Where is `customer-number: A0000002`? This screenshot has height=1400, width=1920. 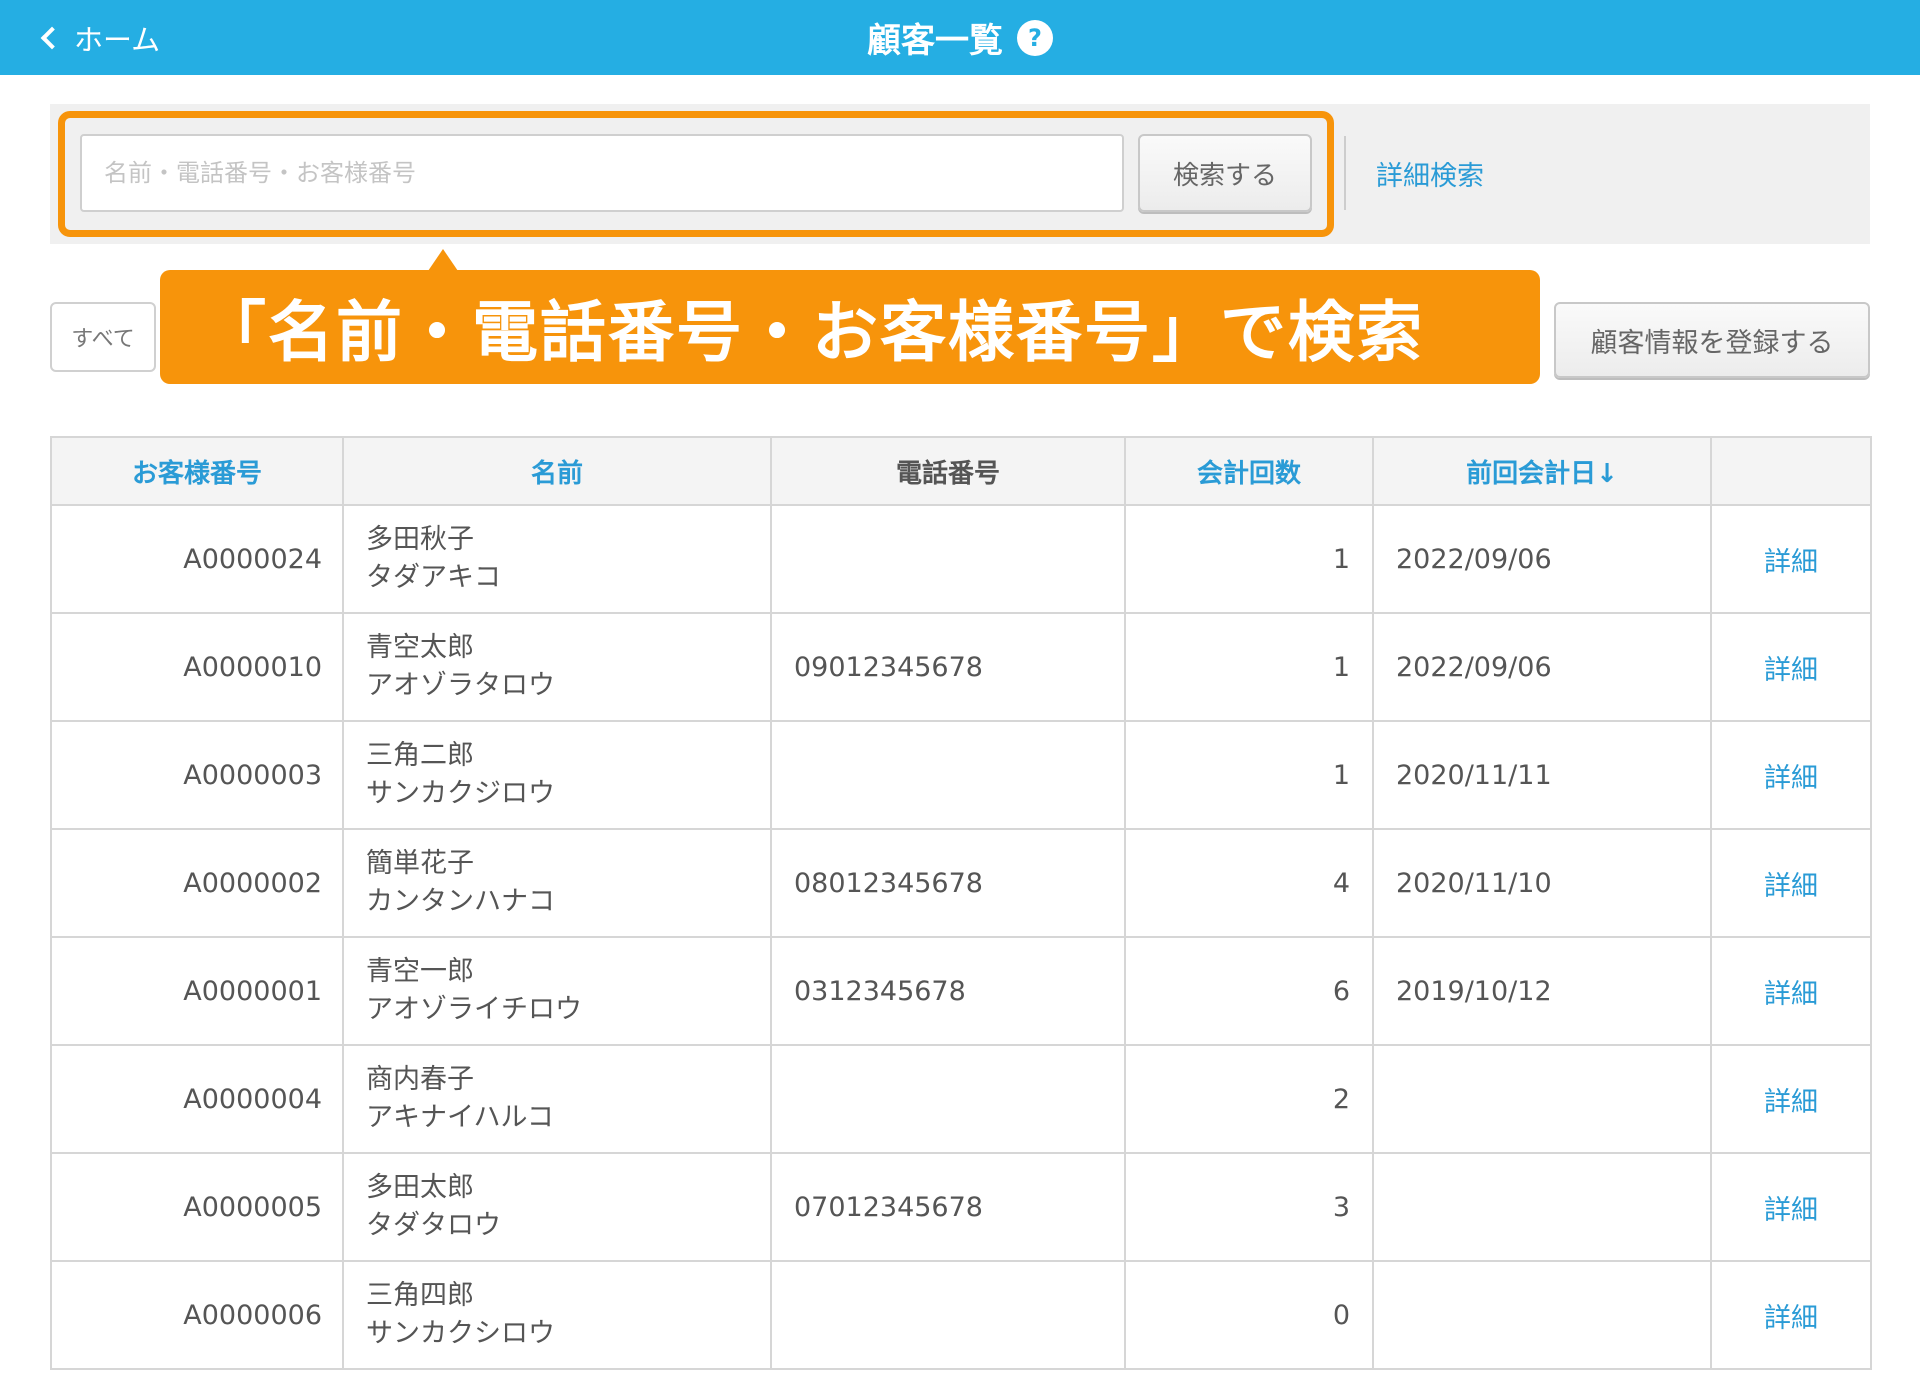
customer-number: A0000002 is located at coordinates (197, 883).